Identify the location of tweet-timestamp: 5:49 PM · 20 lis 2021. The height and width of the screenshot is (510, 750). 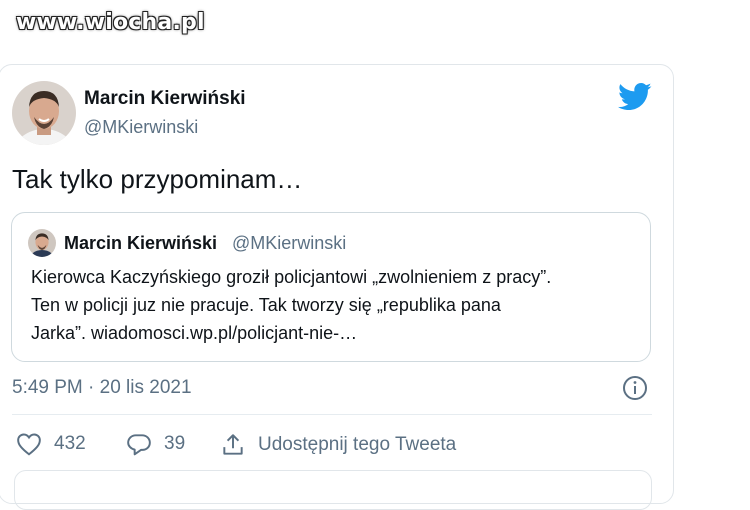
(102, 388).